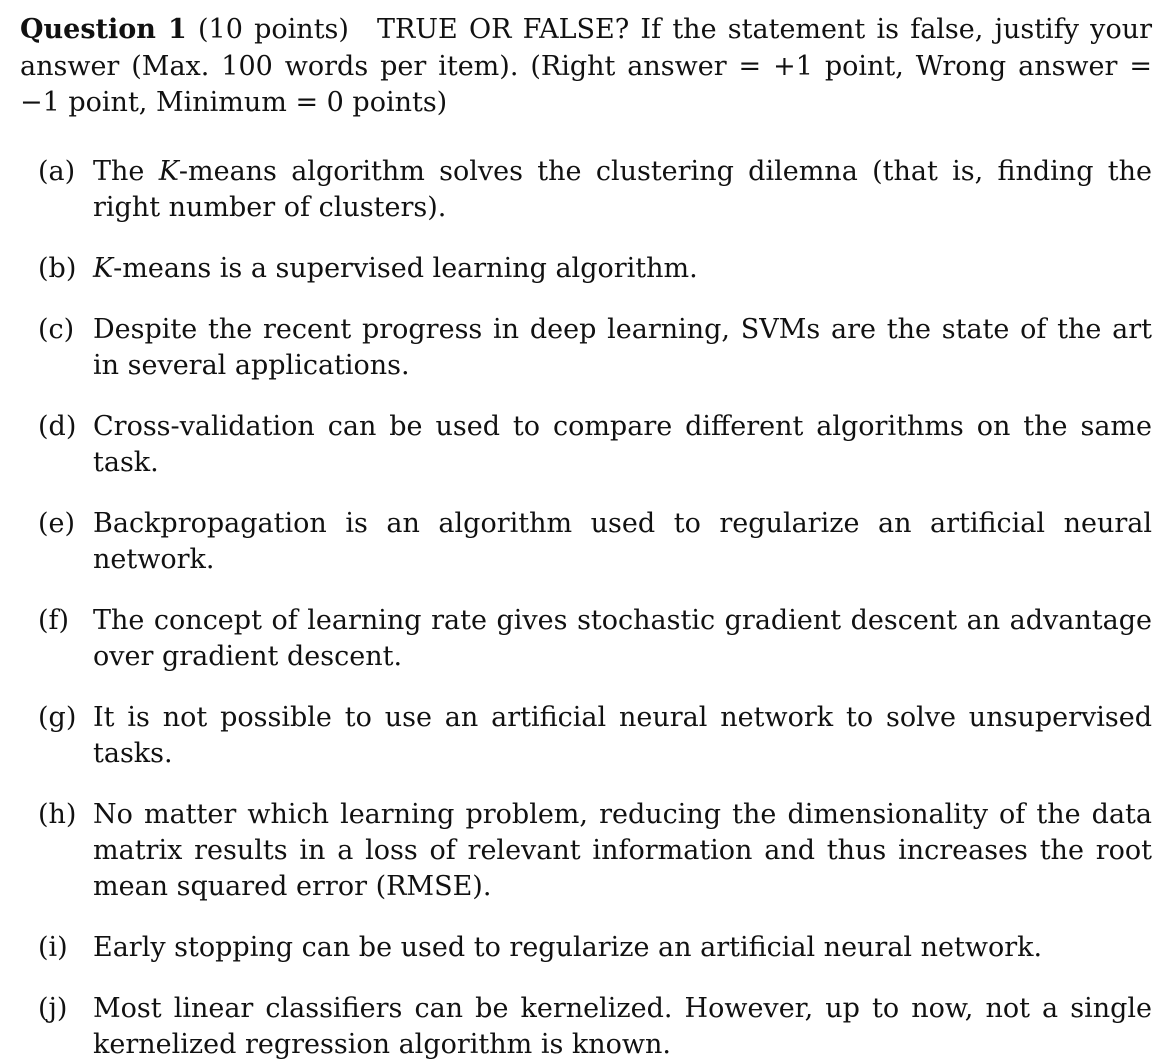 This screenshot has width=1174, height=1063. I want to click on item-marker: (b), so click(57, 268).